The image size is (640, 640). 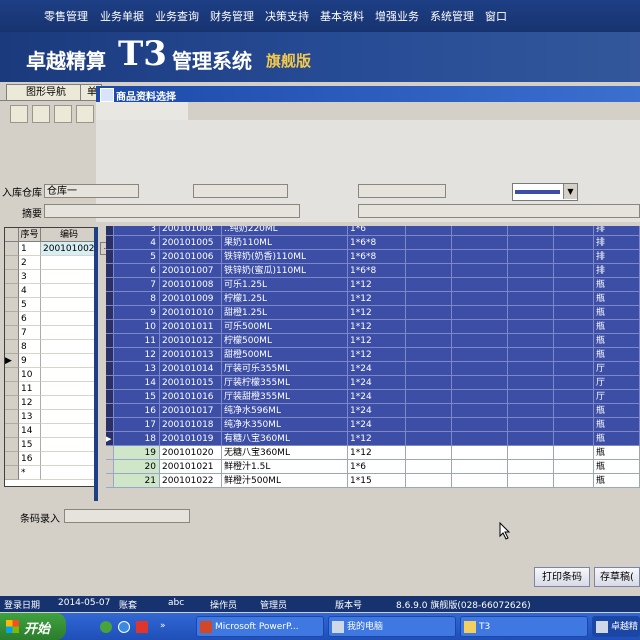 I want to click on name-cell: 无糖八宝360ML, so click(x=285, y=453).